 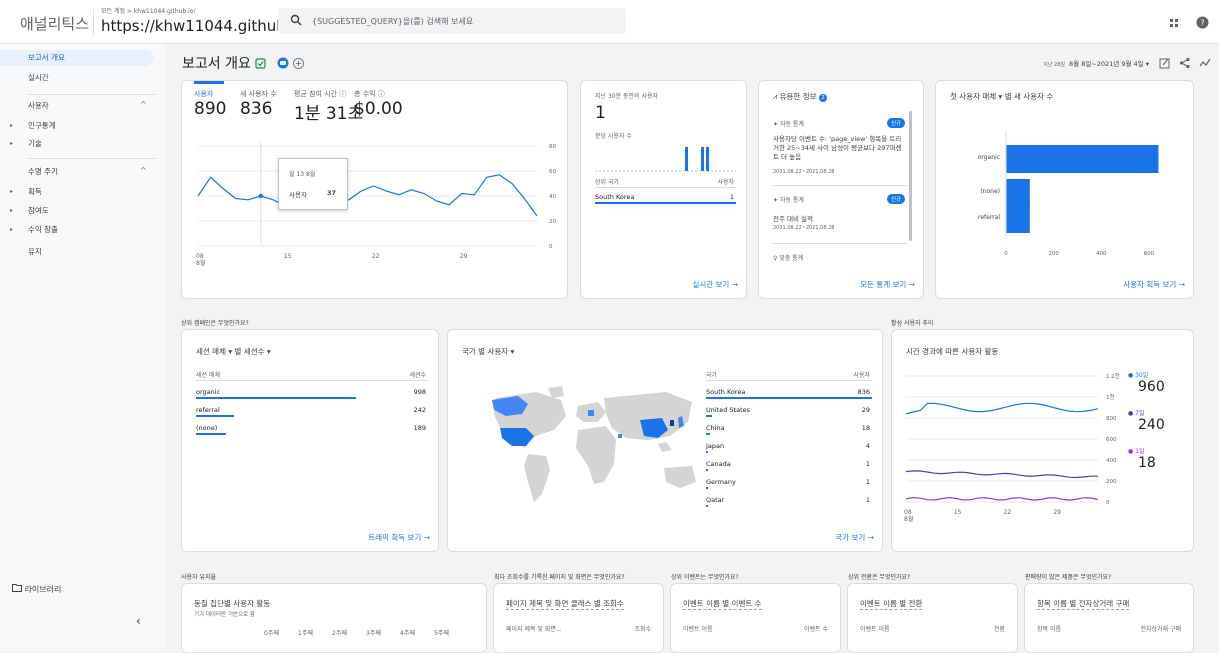 I want to click on legend-value: 240, so click(x=1151, y=425).